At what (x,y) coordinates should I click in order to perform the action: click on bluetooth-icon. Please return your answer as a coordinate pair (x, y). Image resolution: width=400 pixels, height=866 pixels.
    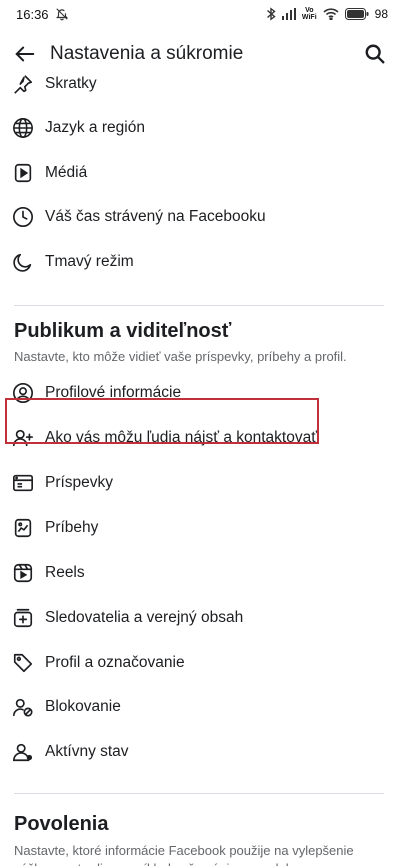
    Looking at the image, I should click on (271, 14).